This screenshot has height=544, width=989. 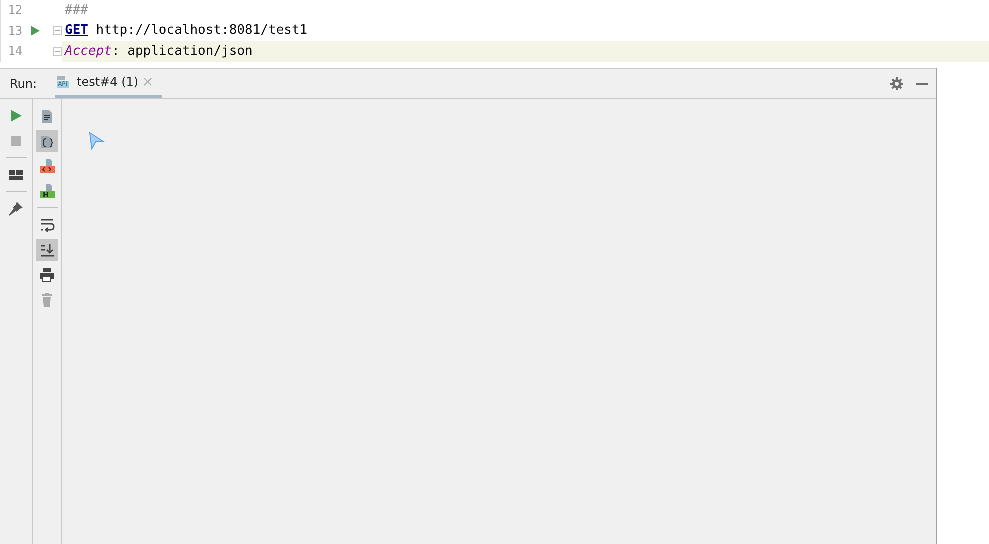 What do you see at coordinates (24, 83) in the screenshot?
I see `panel-title: Run:` at bounding box center [24, 83].